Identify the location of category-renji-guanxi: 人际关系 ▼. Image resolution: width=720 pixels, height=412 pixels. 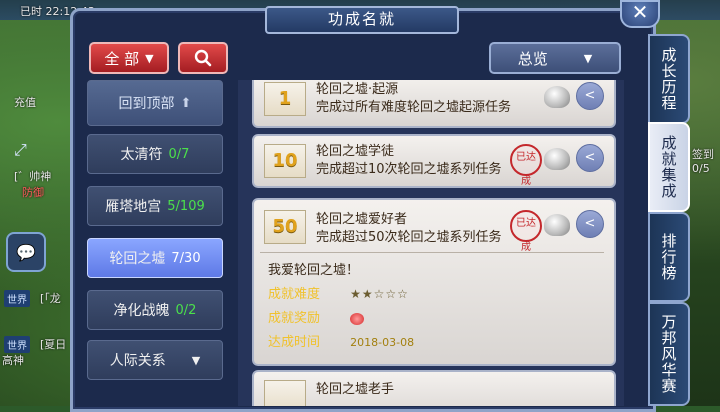
(155, 360).